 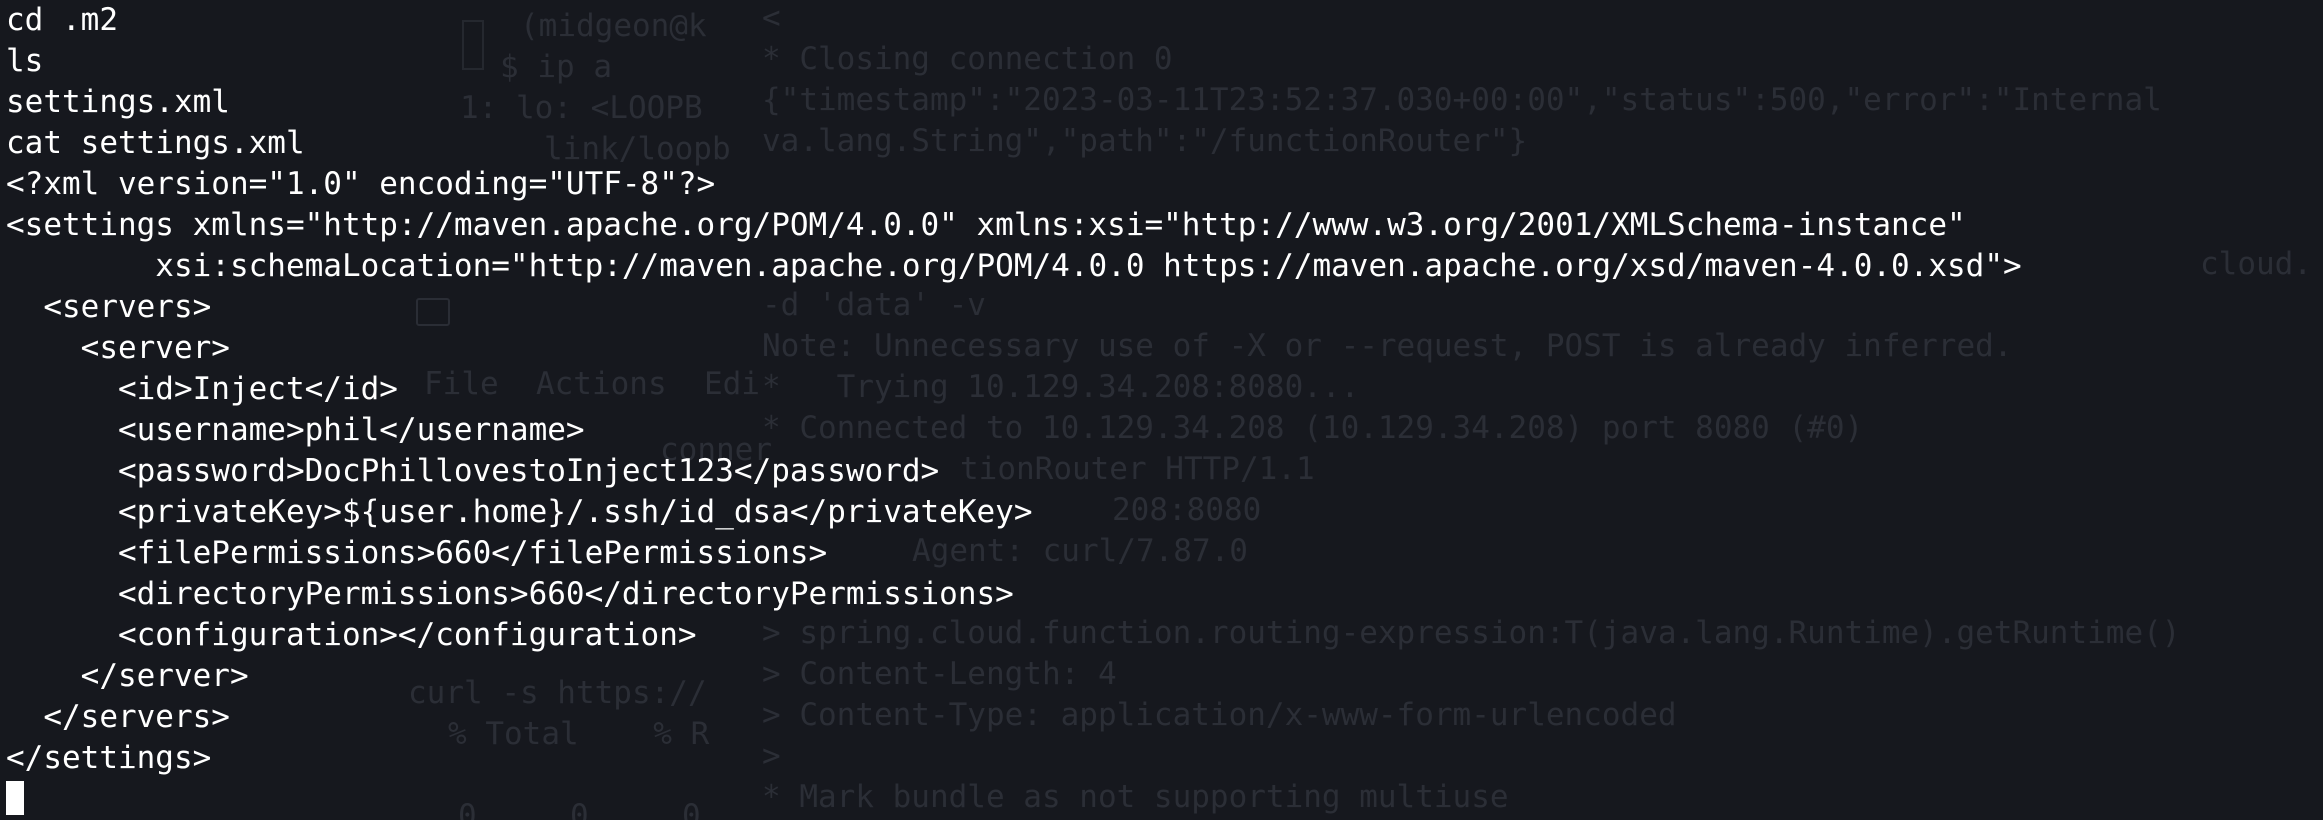 I want to click on xml-line: <servers>, so click(x=109, y=307).